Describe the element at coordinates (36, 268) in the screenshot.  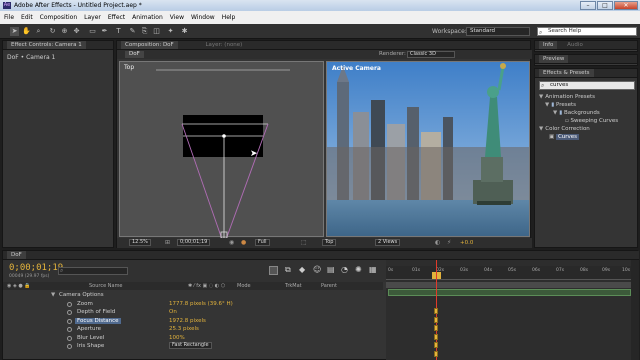
I see `timeline-timecode: 0;00;01;19` at that location.